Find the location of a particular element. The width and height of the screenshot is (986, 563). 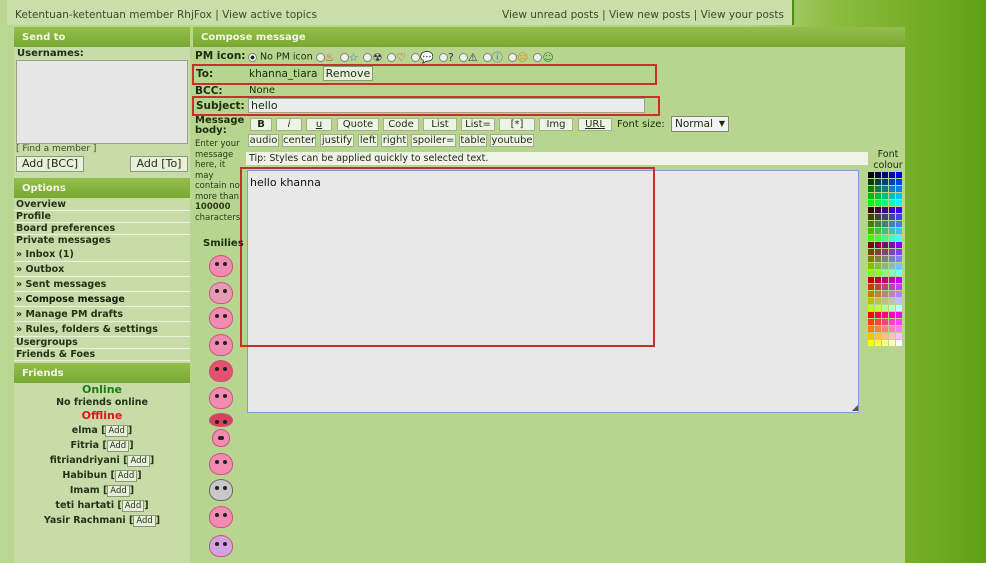

options-item-board-preferences: Board preferences is located at coordinates (102, 229).